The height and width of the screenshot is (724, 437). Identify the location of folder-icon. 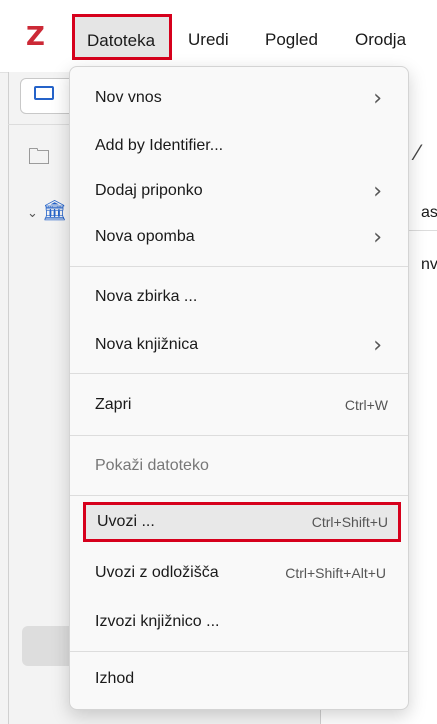
(44, 93).